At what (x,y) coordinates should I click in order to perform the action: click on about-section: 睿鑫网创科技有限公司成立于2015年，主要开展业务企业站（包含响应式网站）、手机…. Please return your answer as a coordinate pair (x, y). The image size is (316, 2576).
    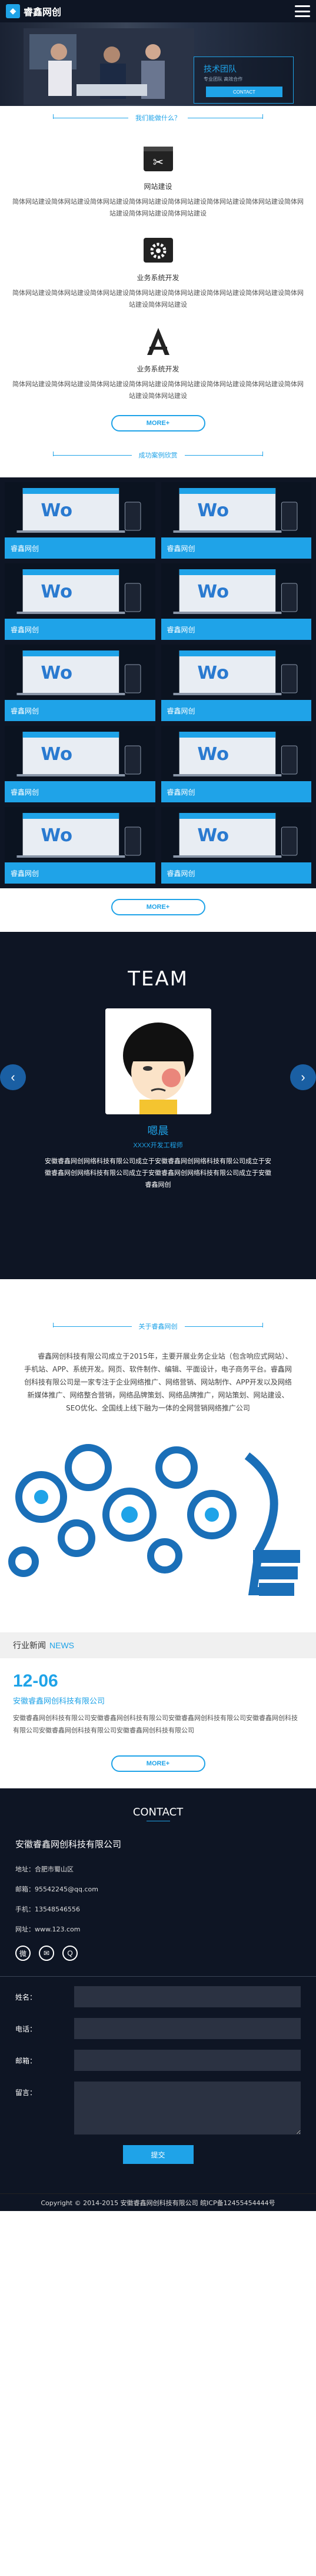
    Looking at the image, I should click on (158, 1376).